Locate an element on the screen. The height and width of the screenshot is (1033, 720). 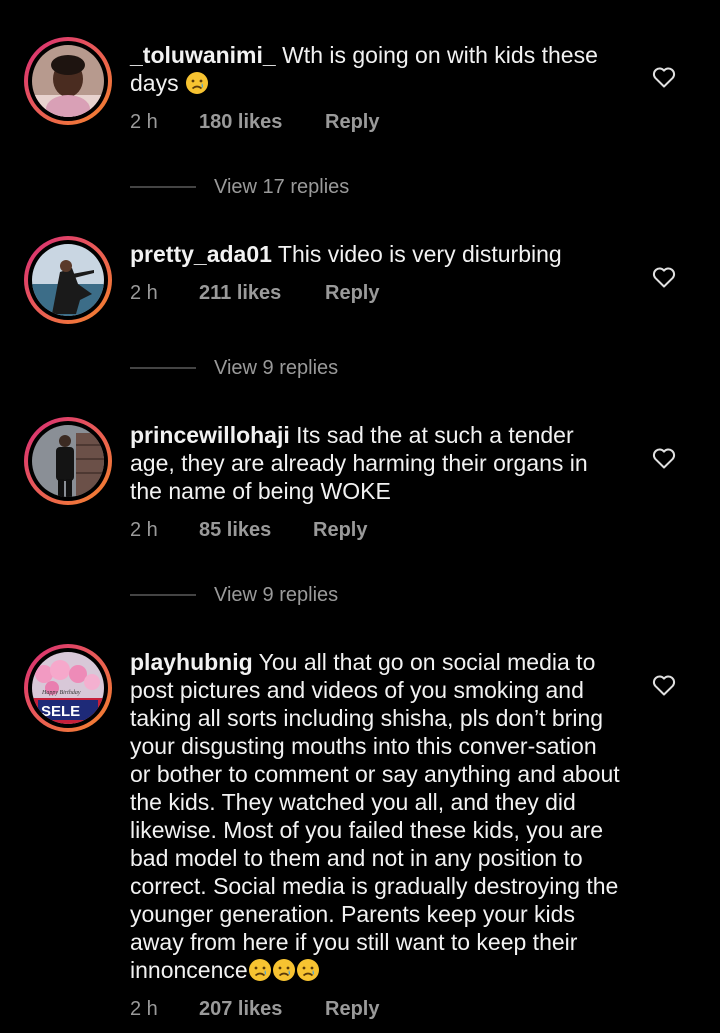
likes-count: 211 likes is located at coordinates (240, 293).